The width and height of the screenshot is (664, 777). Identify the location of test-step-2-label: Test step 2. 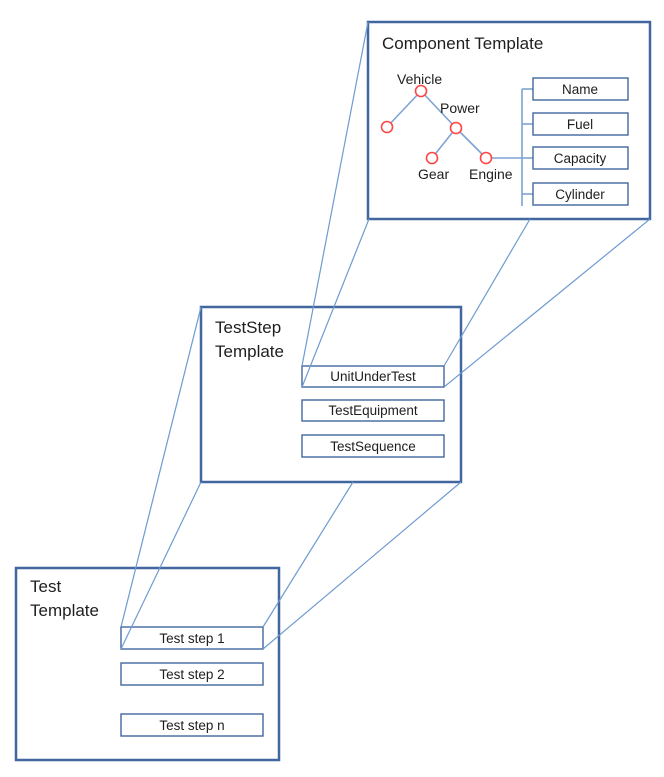
(191, 674).